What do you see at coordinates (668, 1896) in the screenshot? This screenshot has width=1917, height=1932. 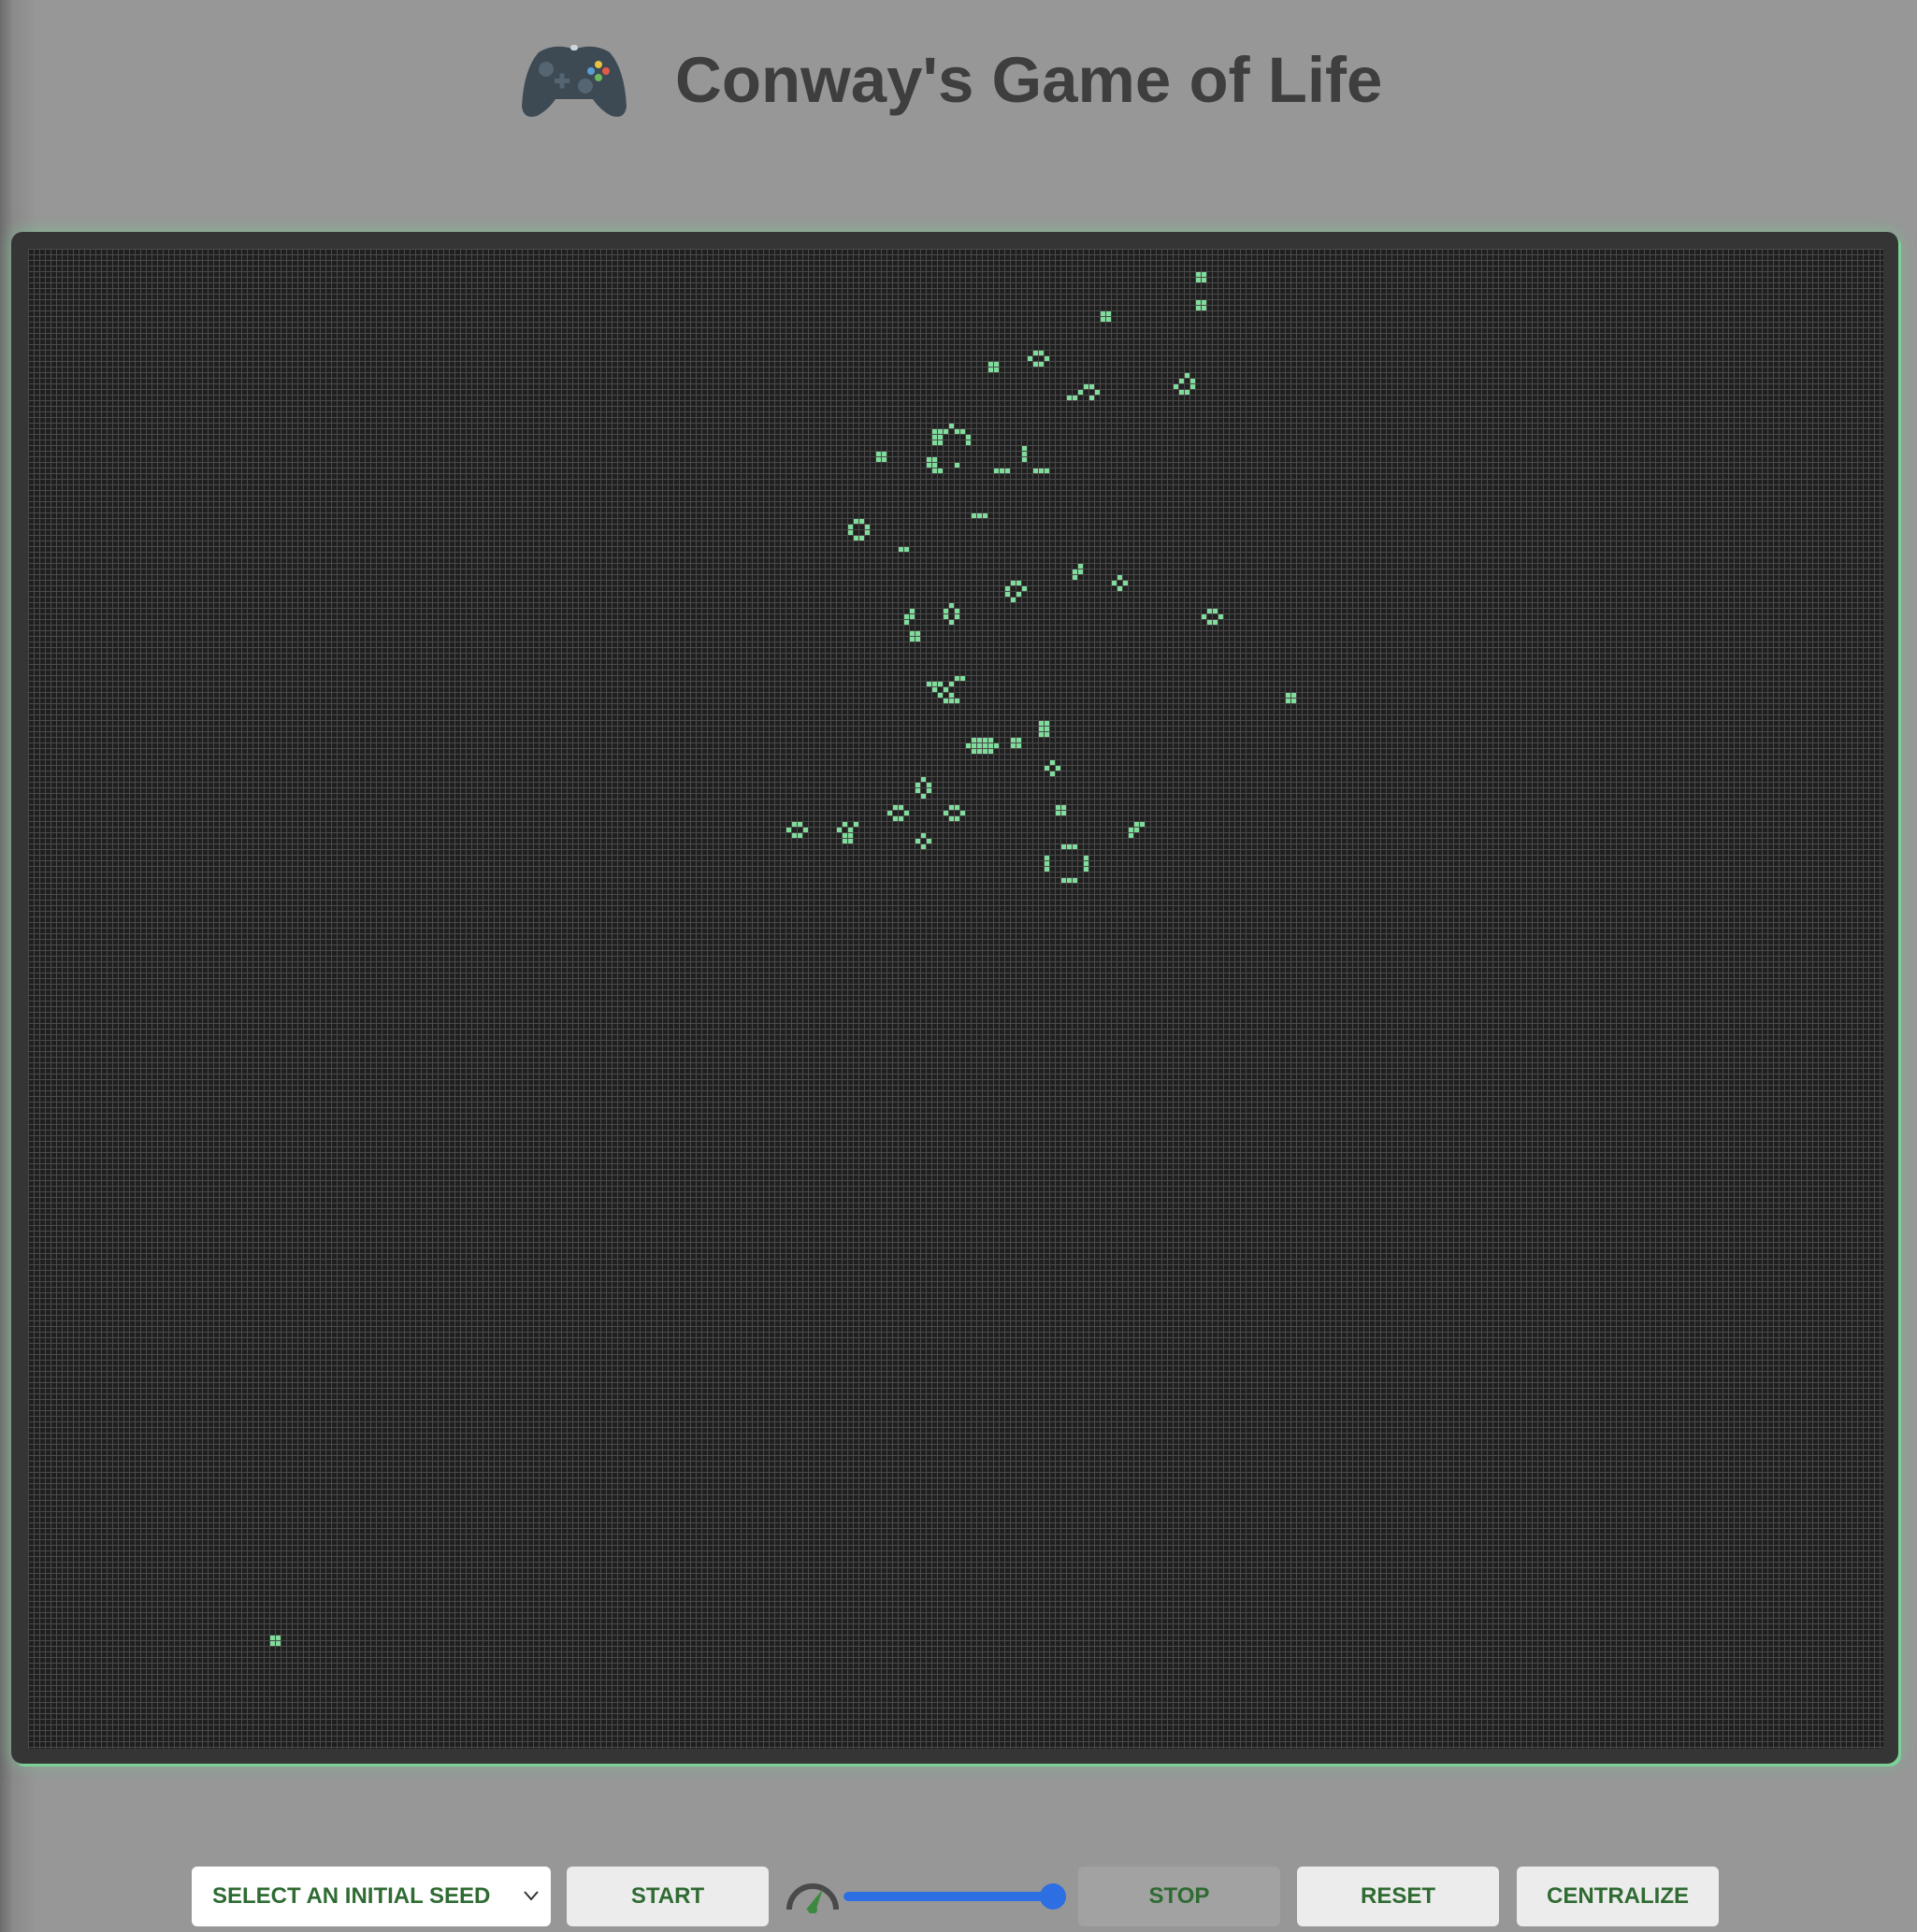 I see `start-button: START` at bounding box center [668, 1896].